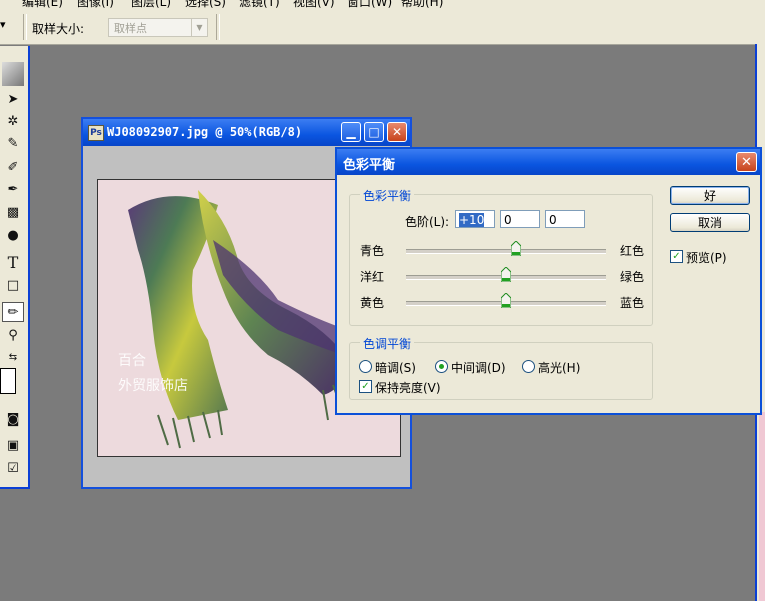 The image size is (765, 601). What do you see at coordinates (506, 300) in the screenshot?
I see `yellow-blue-slider-thumb` at bounding box center [506, 300].